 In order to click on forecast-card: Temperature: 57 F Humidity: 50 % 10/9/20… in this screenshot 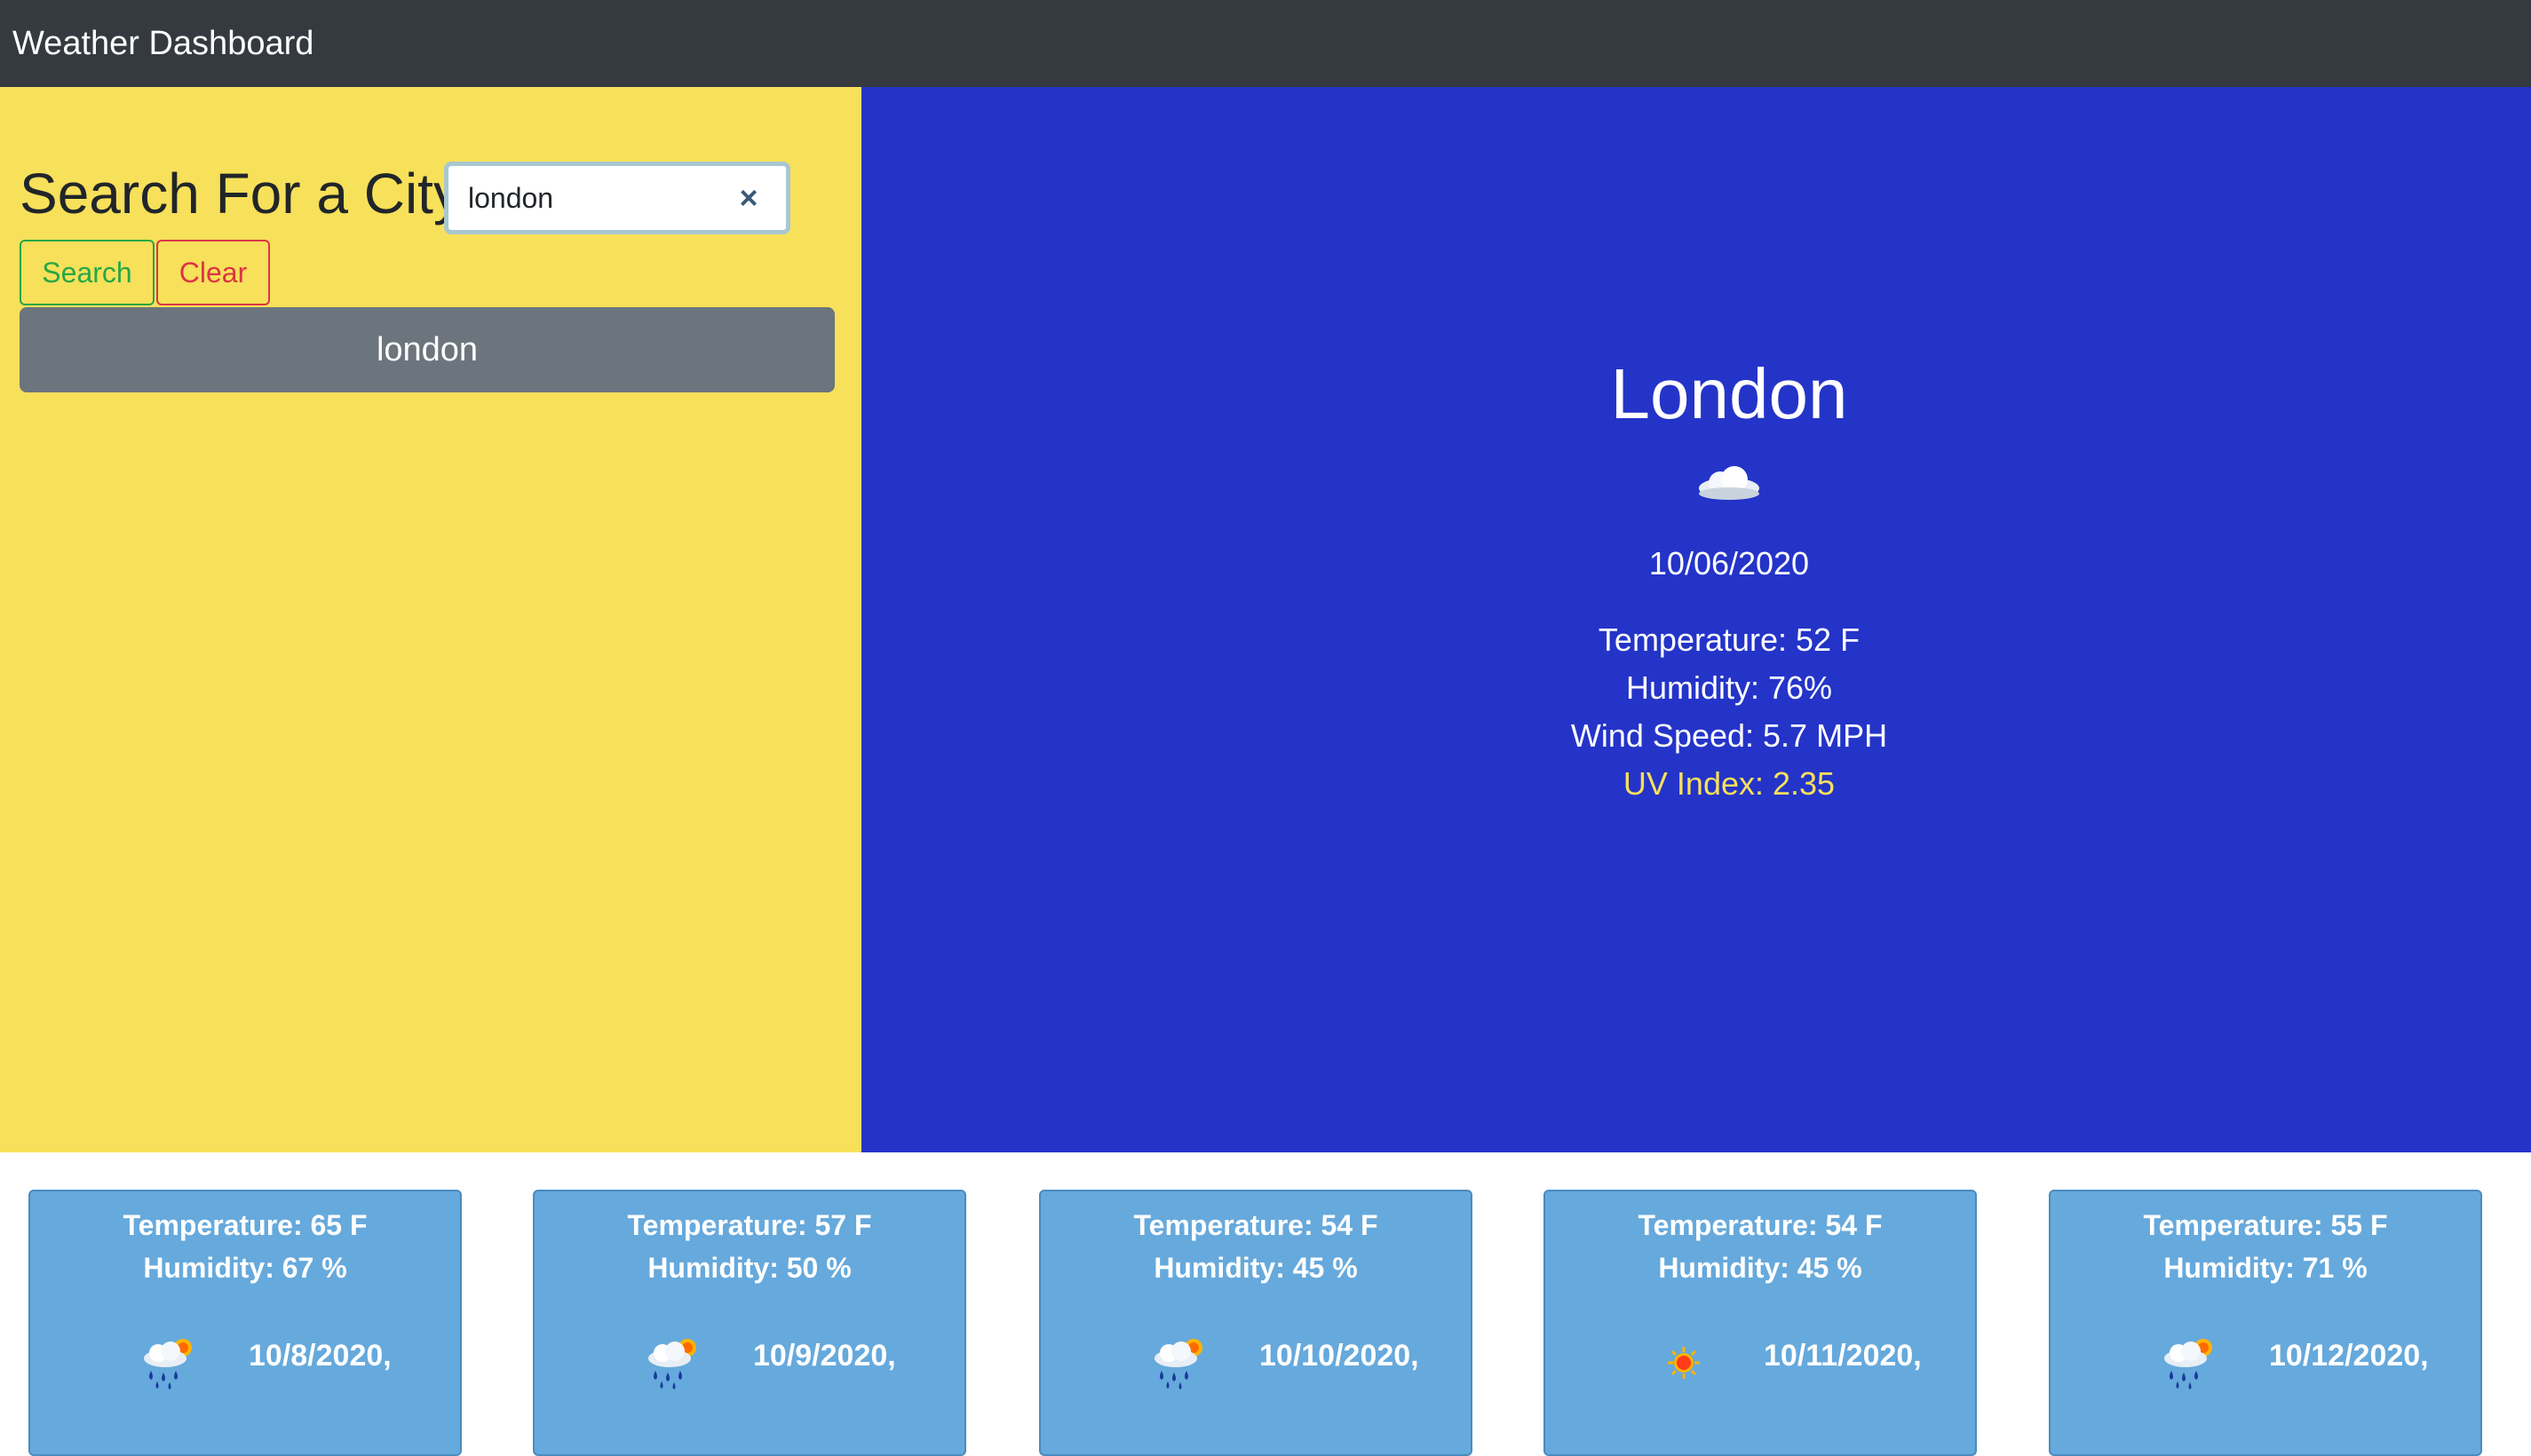, I will do `click(749, 1323)`.